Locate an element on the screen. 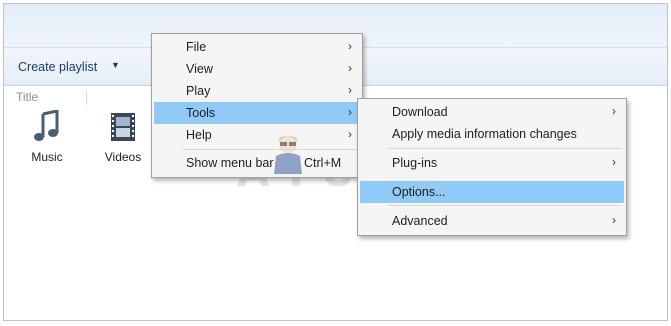 The height and width of the screenshot is (326, 671). menu-item-shortcut: Ctrl+M is located at coordinates (323, 163).